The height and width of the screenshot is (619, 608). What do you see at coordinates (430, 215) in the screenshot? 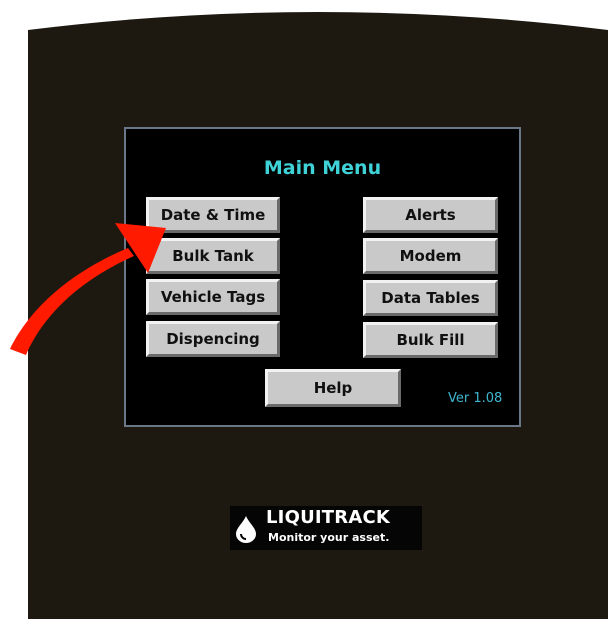
I see `alerts-button: Alerts` at bounding box center [430, 215].